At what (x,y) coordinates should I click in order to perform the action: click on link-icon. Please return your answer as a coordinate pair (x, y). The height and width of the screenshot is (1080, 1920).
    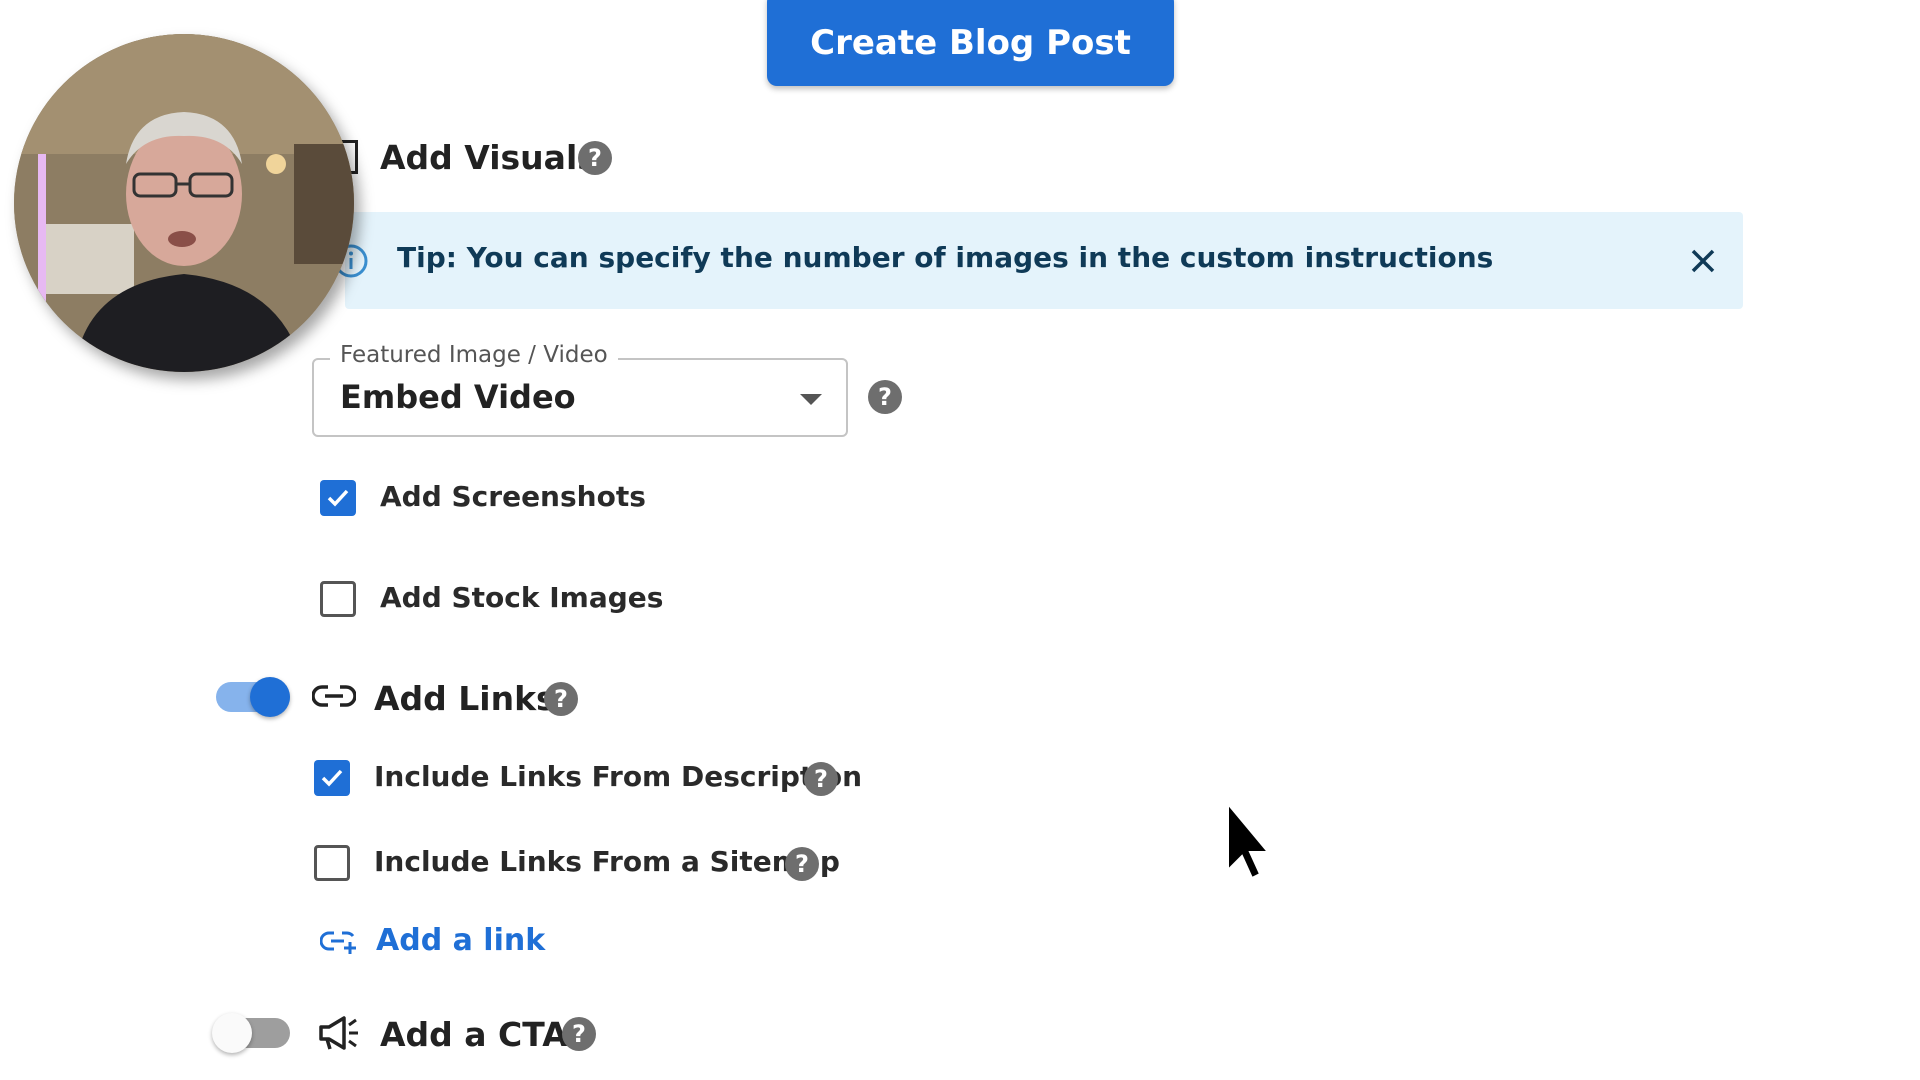
    Looking at the image, I should click on (334, 696).